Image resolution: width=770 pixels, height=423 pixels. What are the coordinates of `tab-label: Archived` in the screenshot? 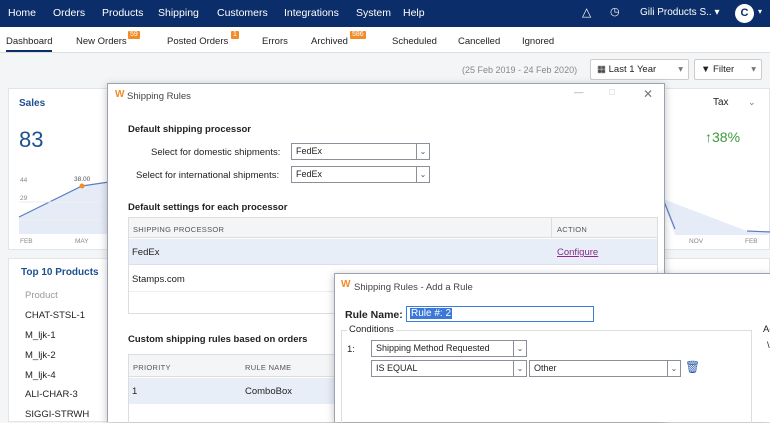 It's located at (329, 41).